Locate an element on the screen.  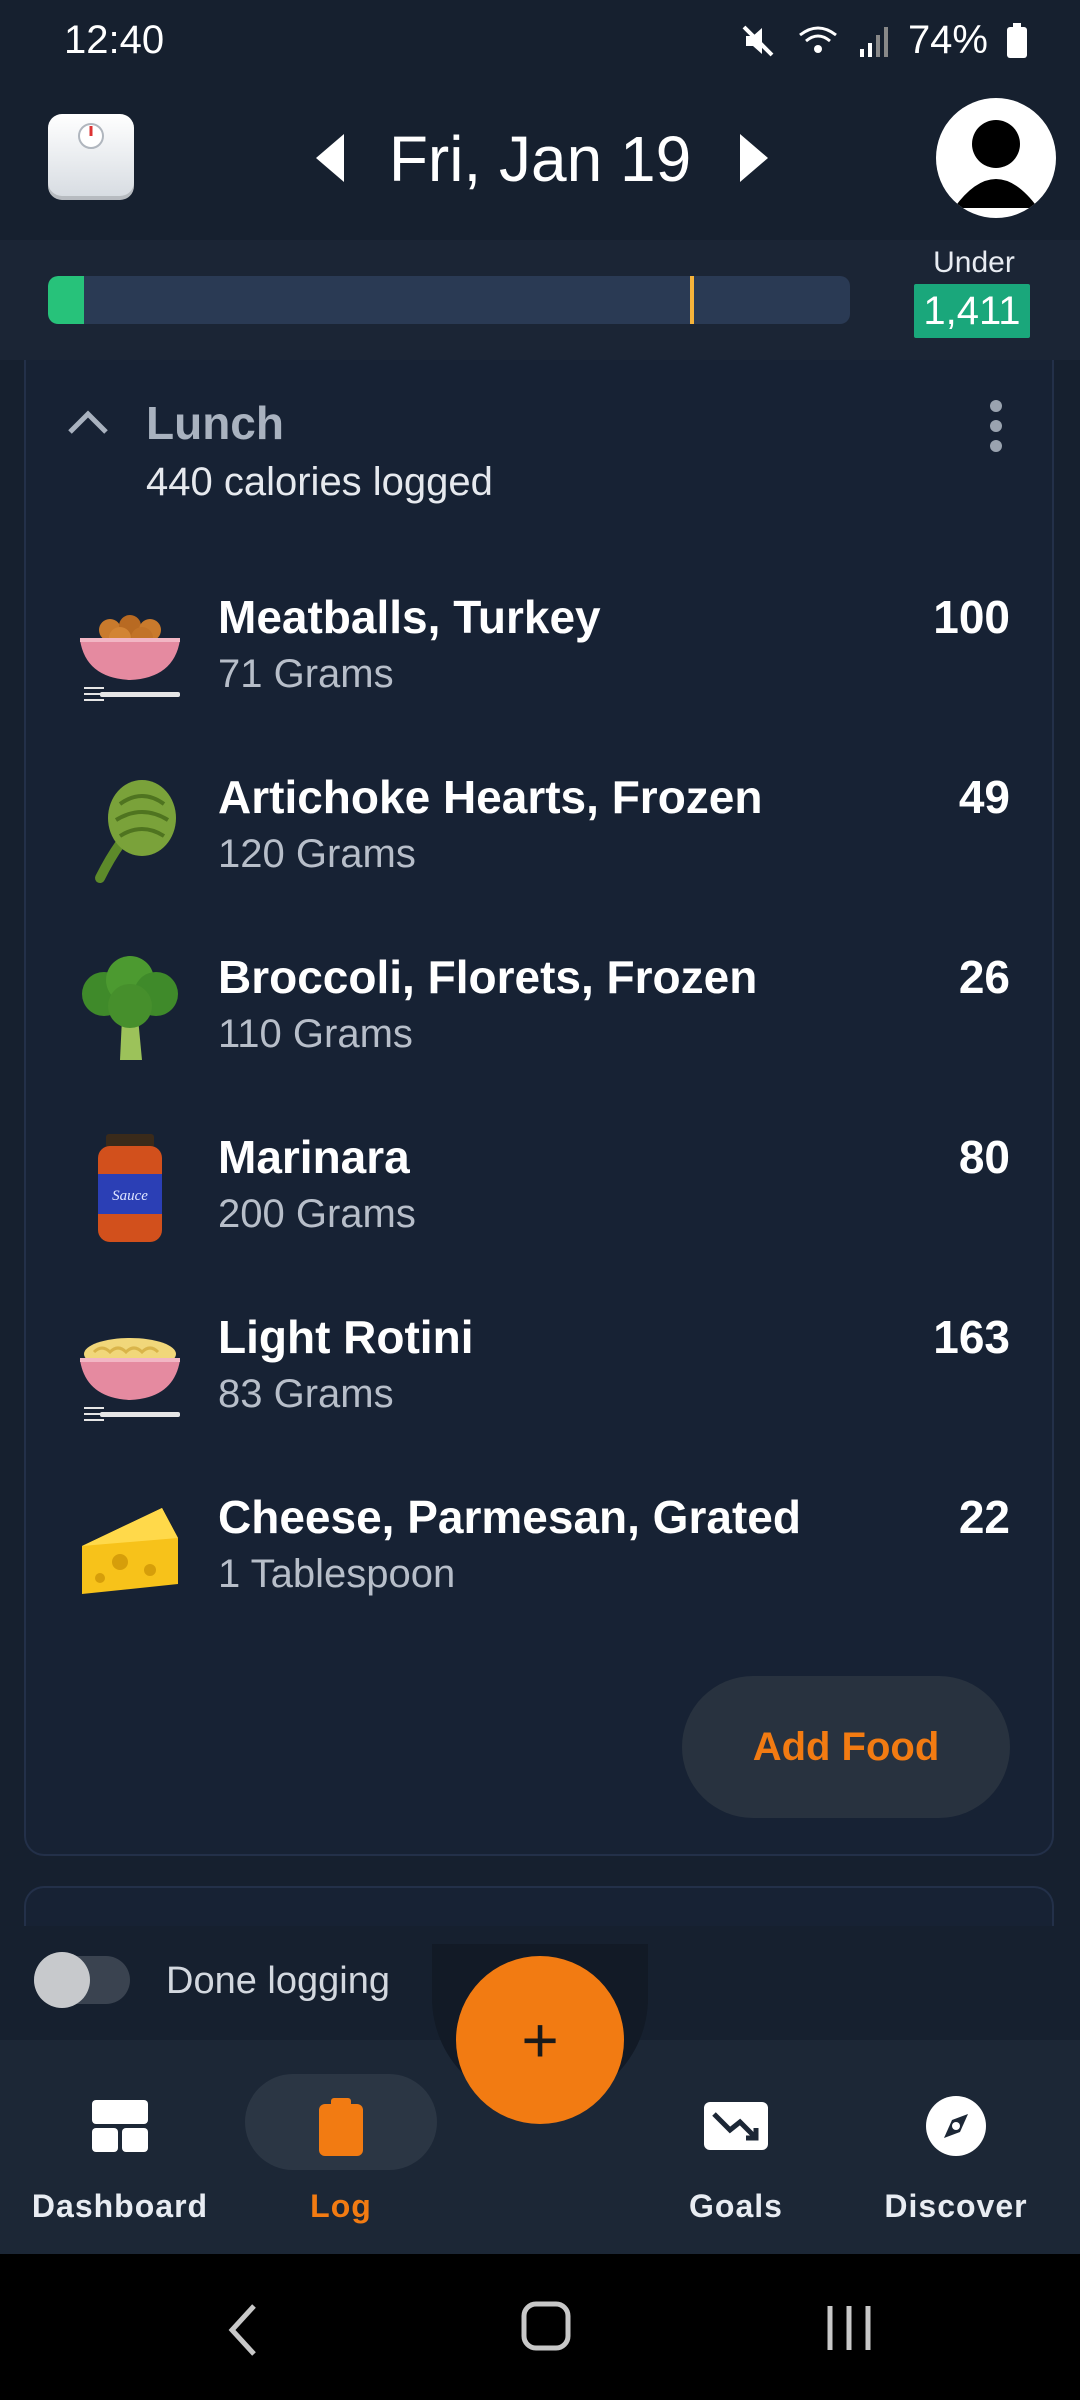
food-calories: 22 is located at coordinates (984, 1517).